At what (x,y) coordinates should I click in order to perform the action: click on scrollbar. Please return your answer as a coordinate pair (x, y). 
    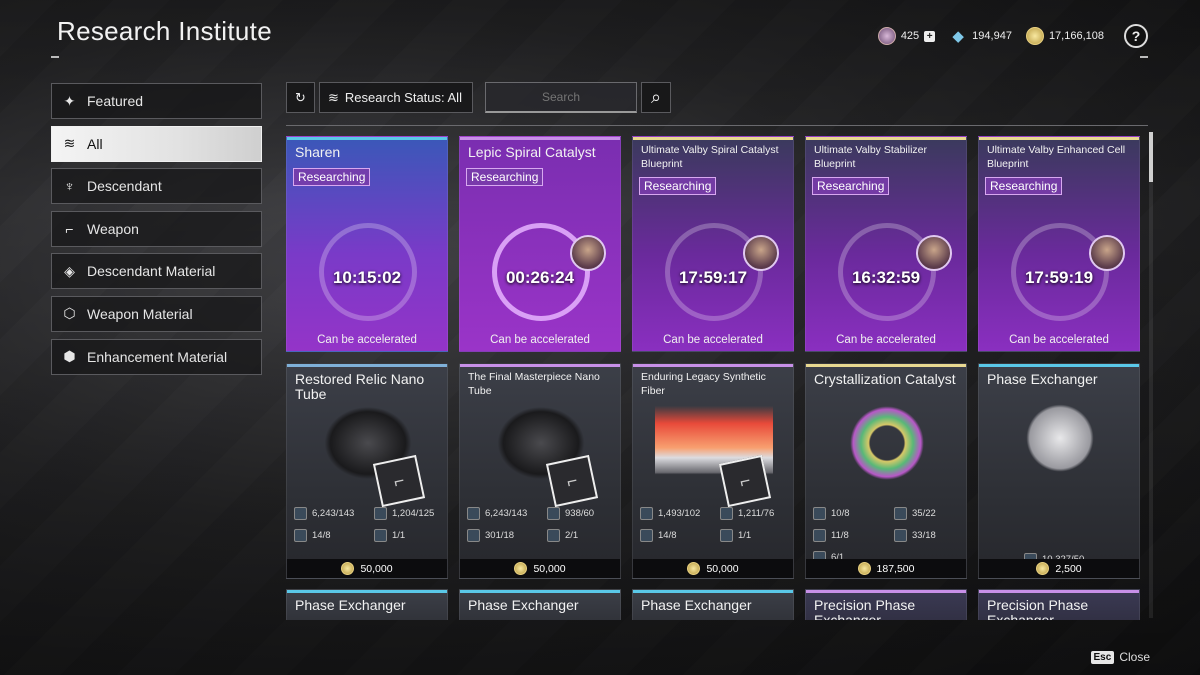
    Looking at the image, I should click on (1151, 375).